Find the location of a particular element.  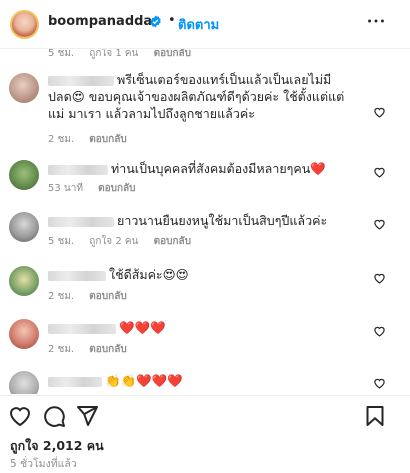

comment-text: ท่านเป็นบุคคลที่สังคมต้องมีหลายๆคน❤️ is located at coordinates (218, 168).